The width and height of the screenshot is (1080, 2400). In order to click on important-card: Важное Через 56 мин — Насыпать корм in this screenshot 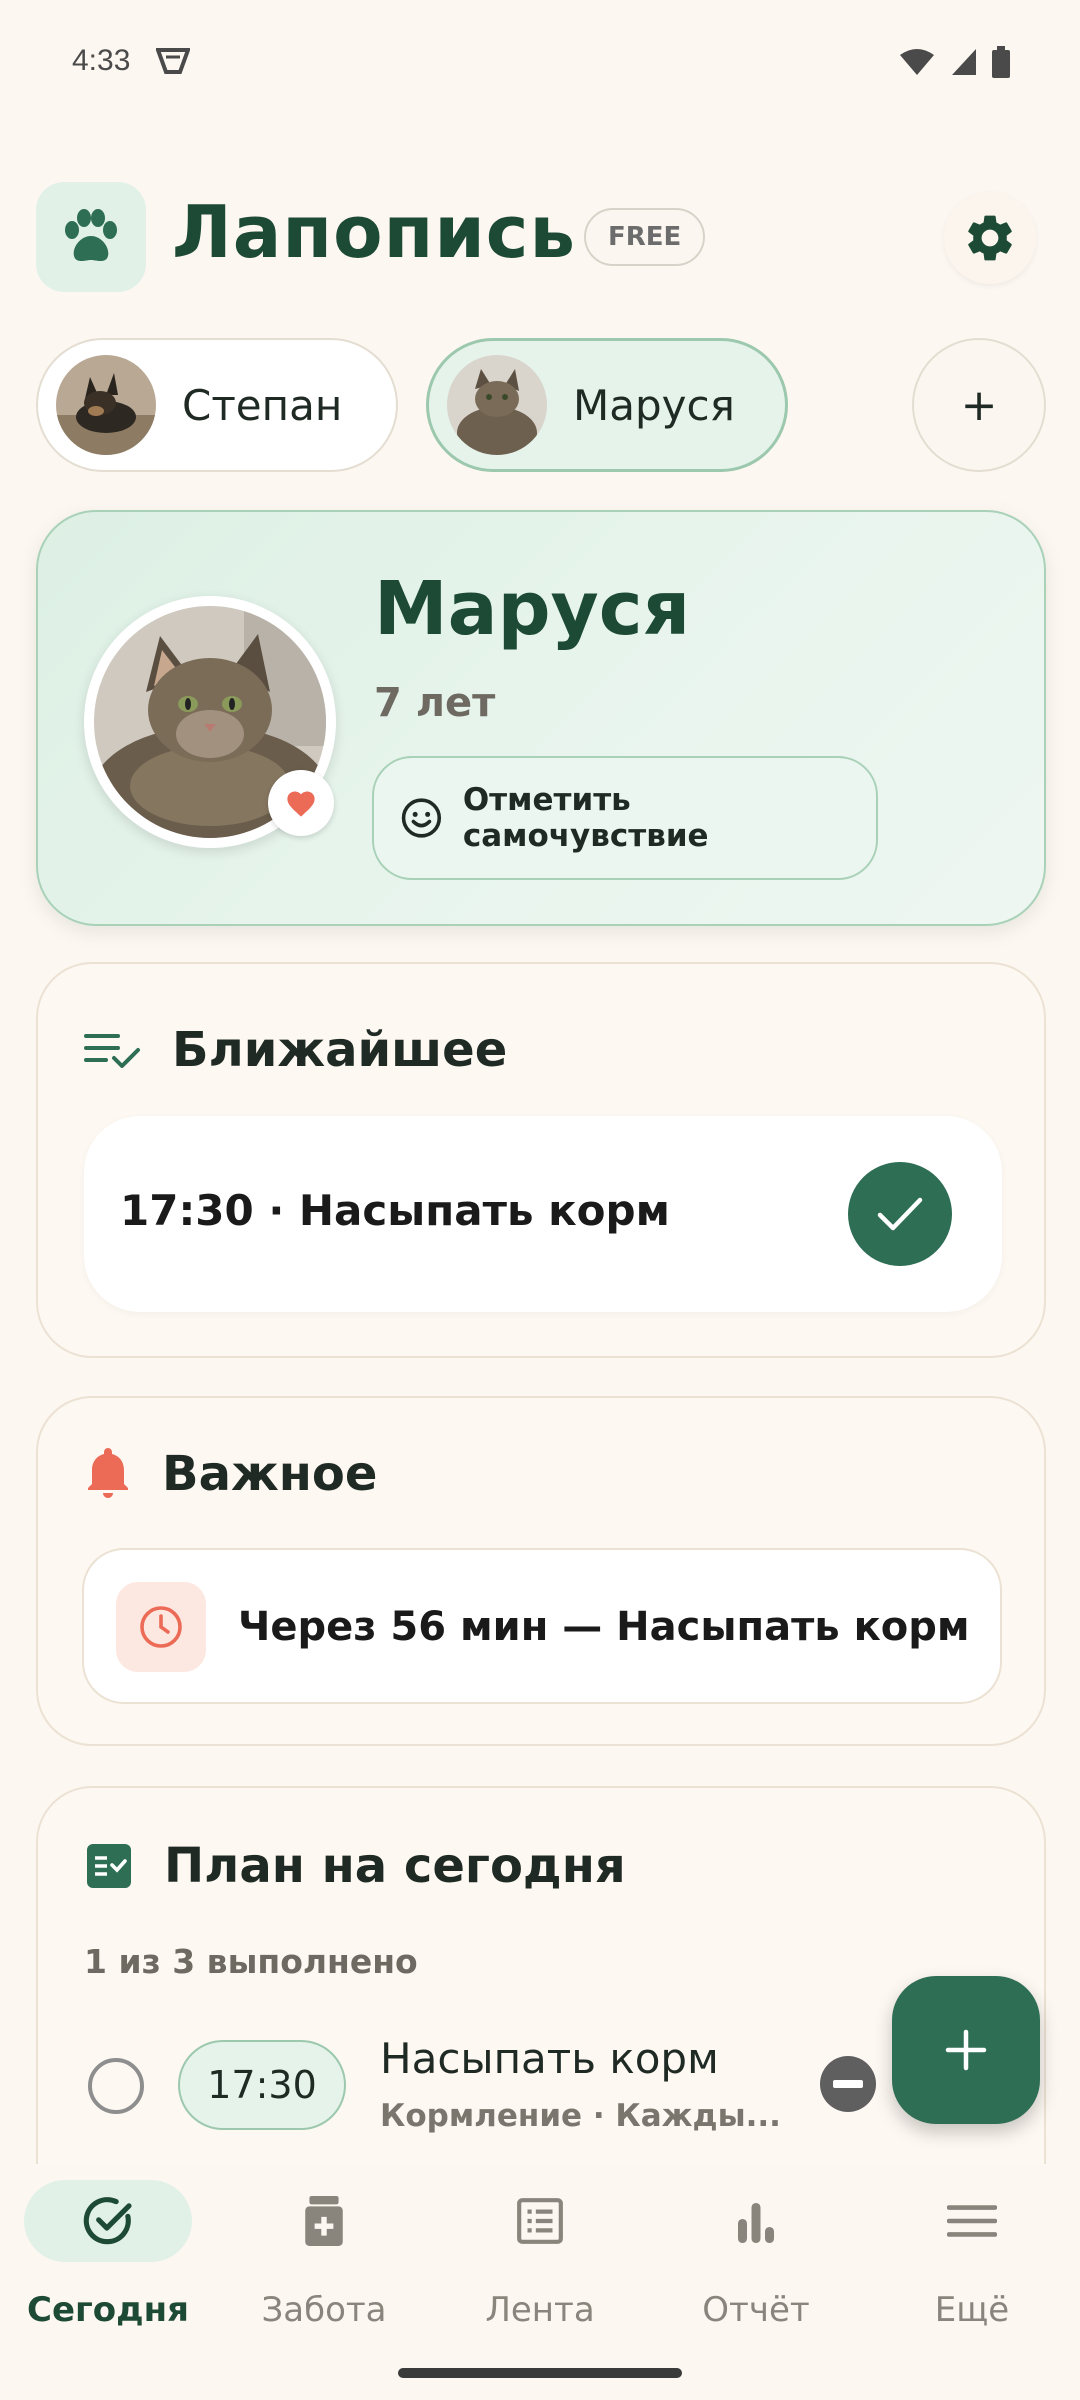, I will do `click(541, 1571)`.